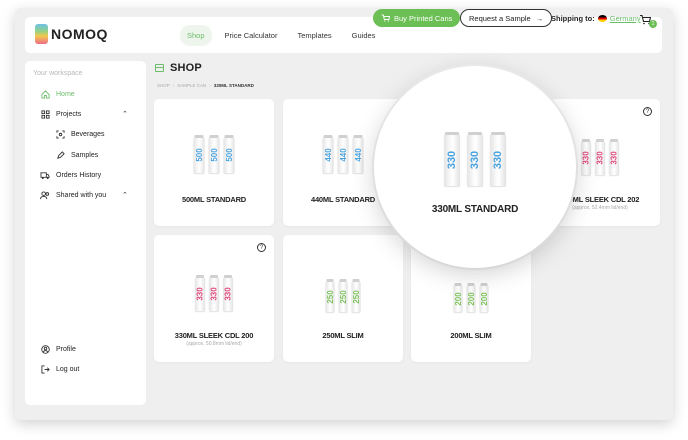 This screenshot has width=688, height=440. Describe the element at coordinates (45, 114) in the screenshot. I see `grid-icon` at that location.